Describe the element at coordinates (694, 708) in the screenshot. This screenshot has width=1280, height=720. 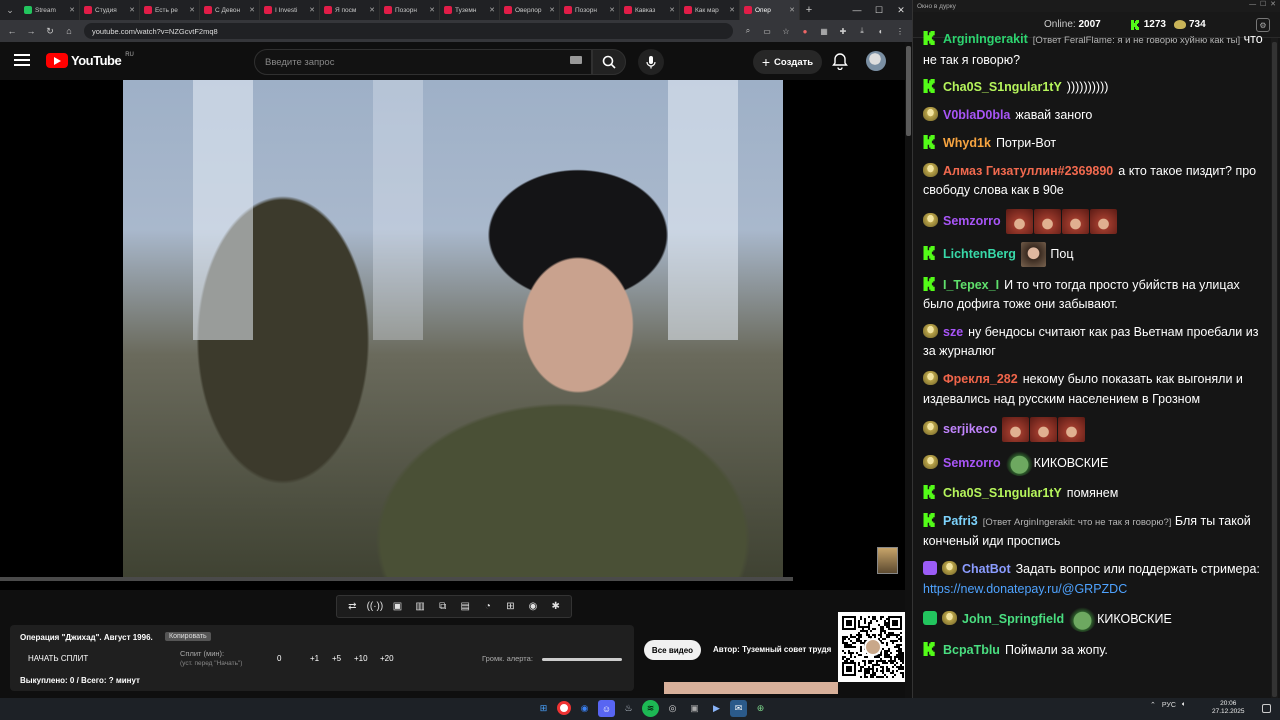
I see `app-icon: ▣` at that location.